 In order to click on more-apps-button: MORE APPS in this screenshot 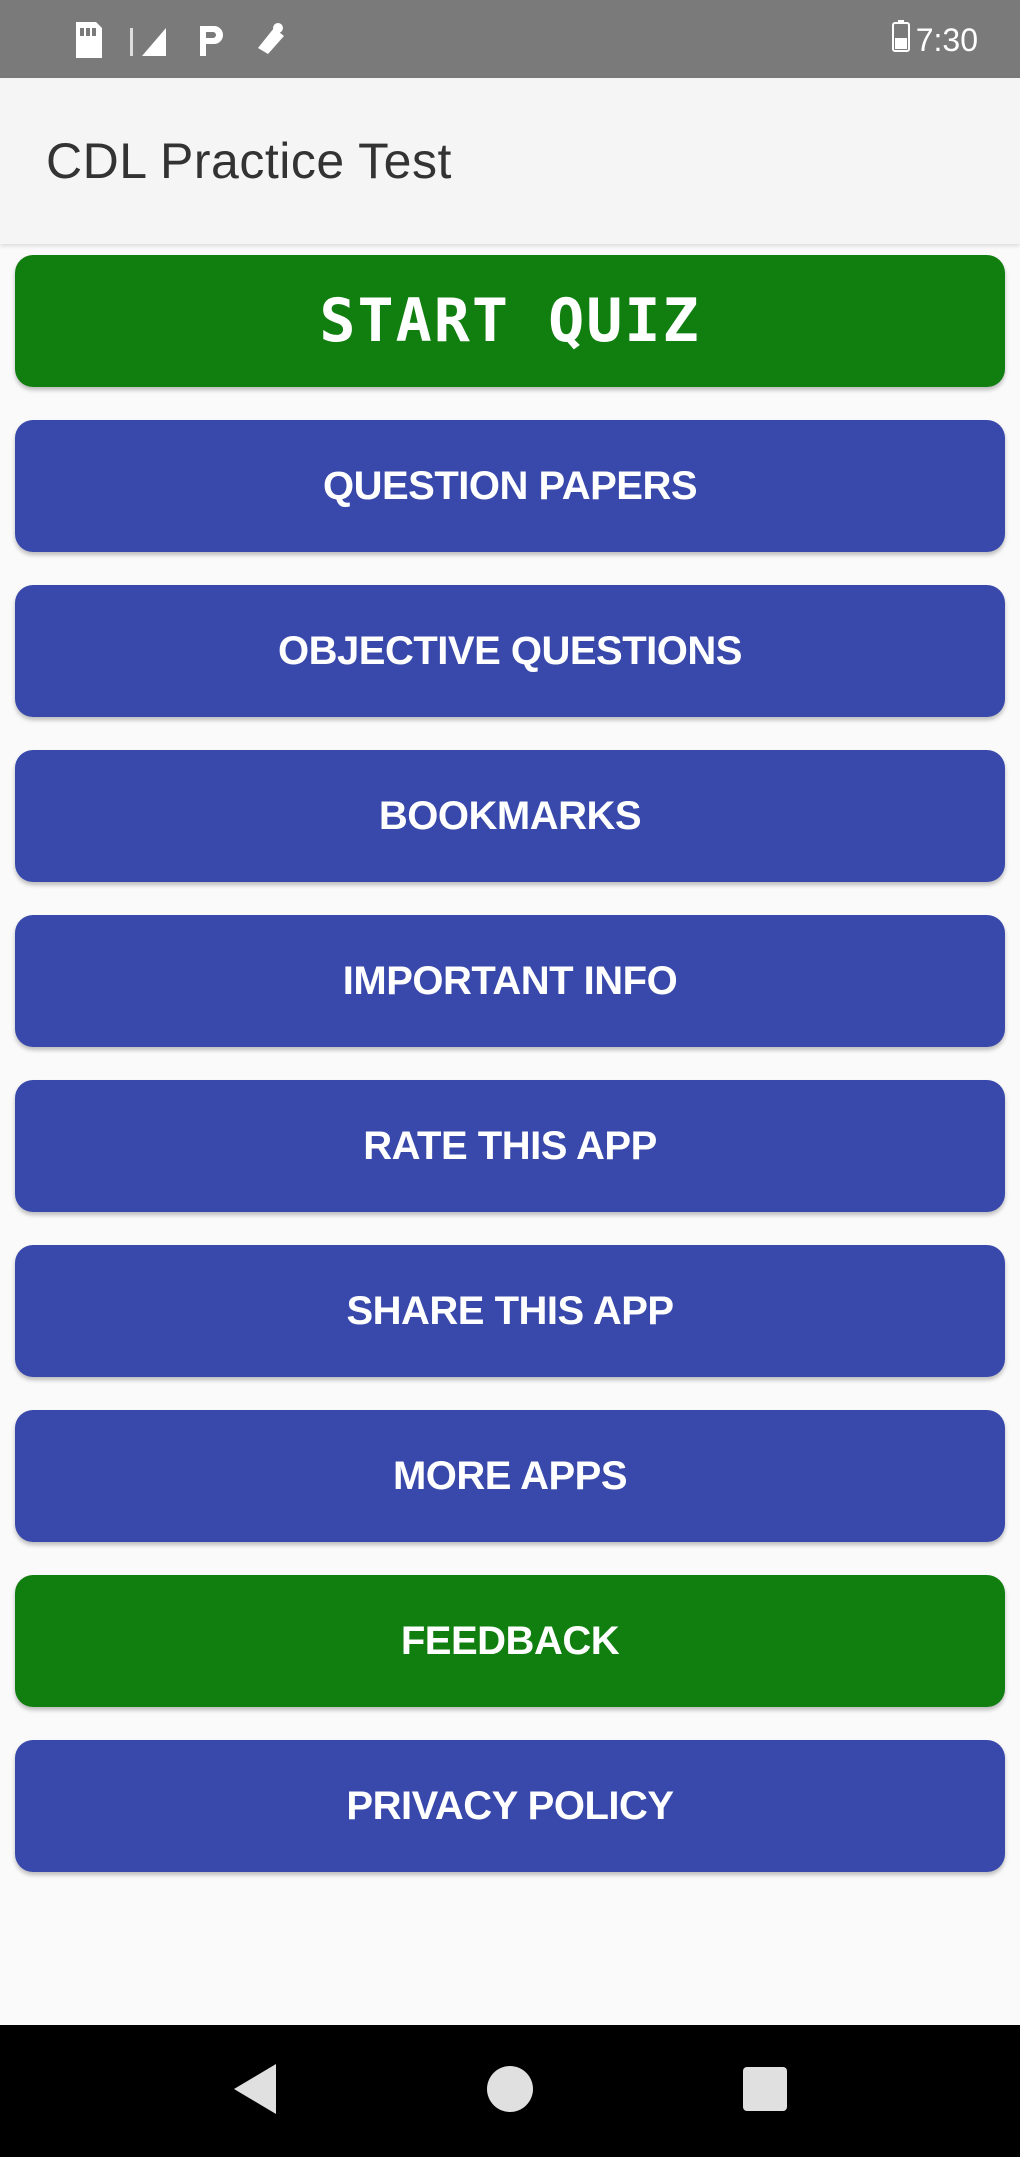, I will do `click(510, 1476)`.